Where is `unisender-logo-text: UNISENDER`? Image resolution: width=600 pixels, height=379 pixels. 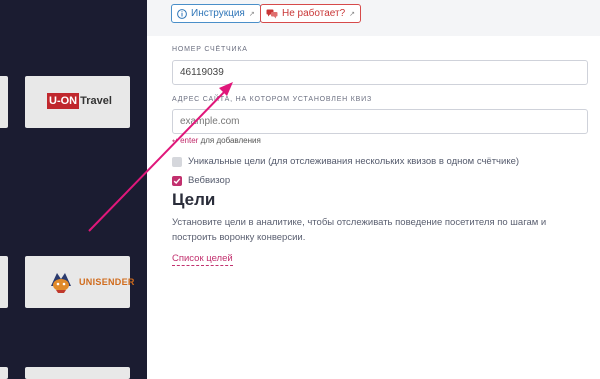
unisender-logo-text: UNISENDER is located at coordinates (107, 282).